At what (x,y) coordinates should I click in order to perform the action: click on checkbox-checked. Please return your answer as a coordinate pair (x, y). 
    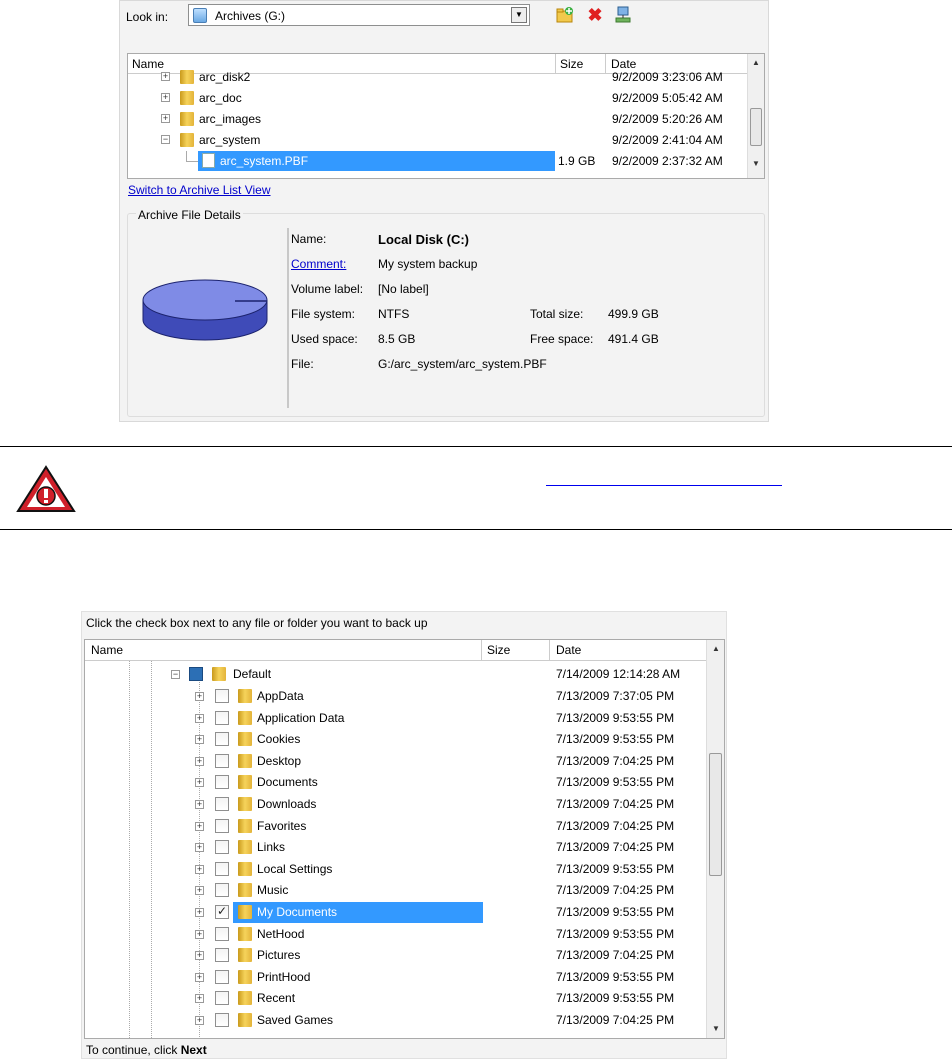
    Looking at the image, I should click on (222, 911).